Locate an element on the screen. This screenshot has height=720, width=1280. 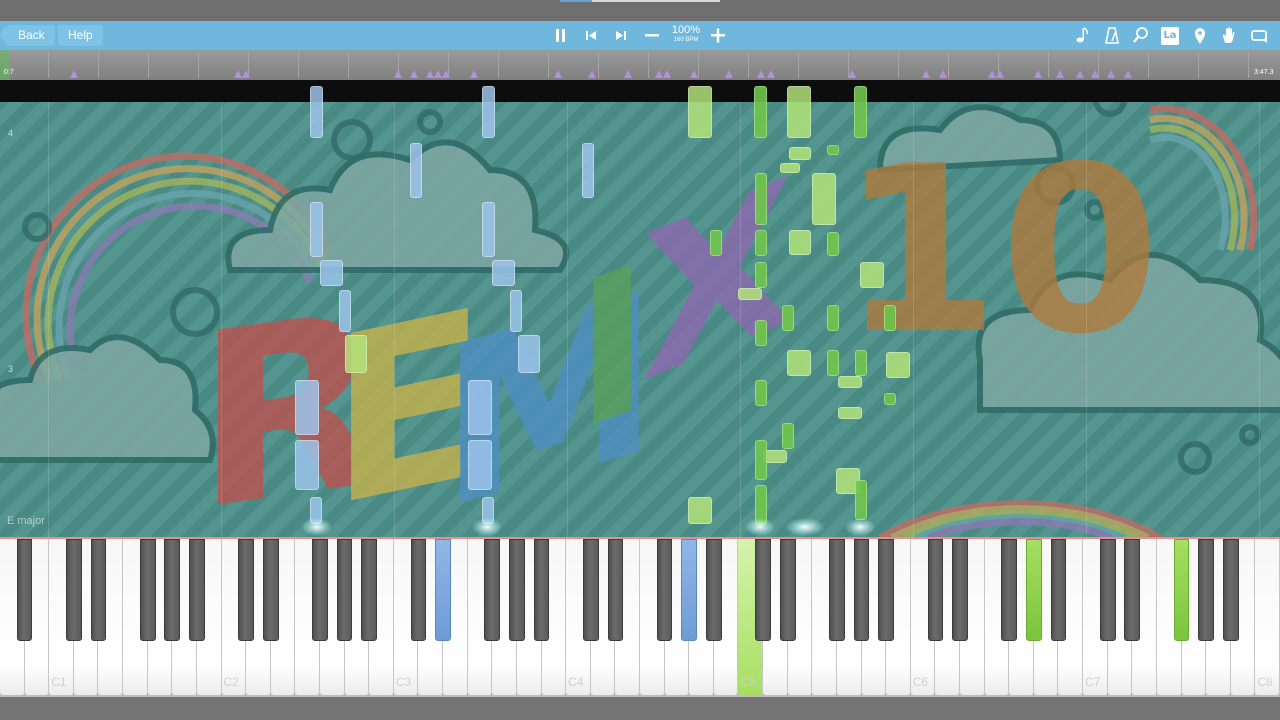
skip-back-icon is located at coordinates (591, 35).